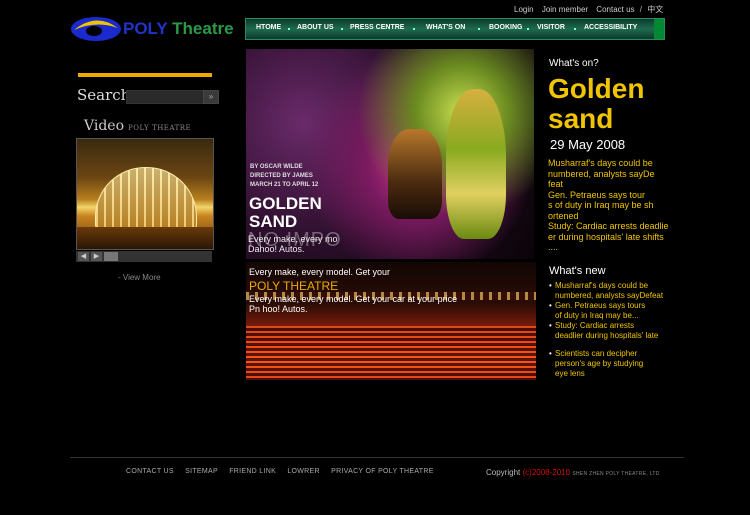 The image size is (750, 515). I want to click on video-player, so click(145, 194).